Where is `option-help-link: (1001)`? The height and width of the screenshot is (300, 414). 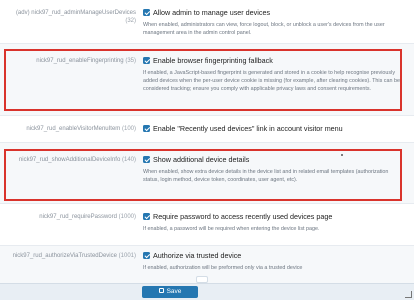 option-help-link: (1001) is located at coordinates (127, 256).